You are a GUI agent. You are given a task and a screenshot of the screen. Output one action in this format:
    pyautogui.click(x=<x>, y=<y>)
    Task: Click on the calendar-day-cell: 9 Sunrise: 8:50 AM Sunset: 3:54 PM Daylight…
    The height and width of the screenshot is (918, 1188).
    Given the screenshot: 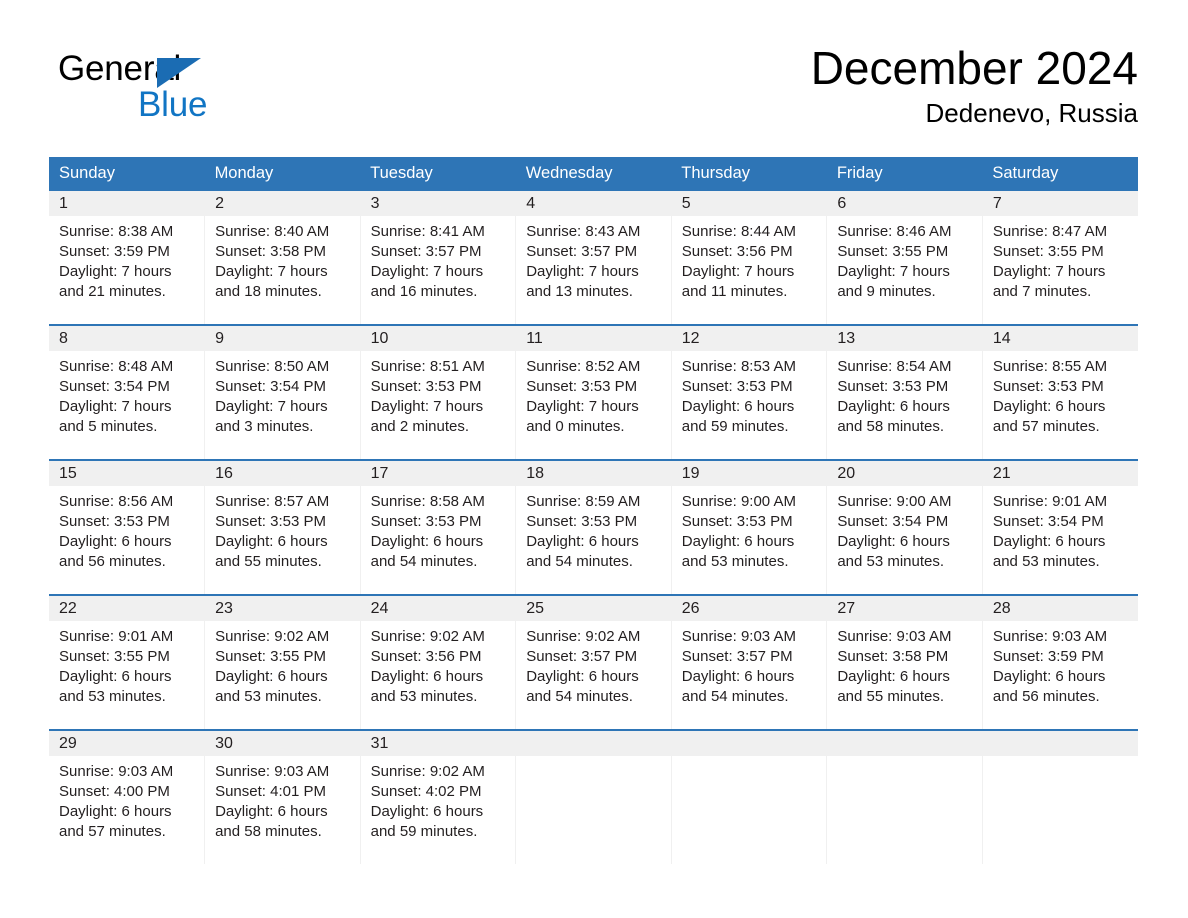 What is the action you would take?
    pyautogui.click(x=282, y=392)
    